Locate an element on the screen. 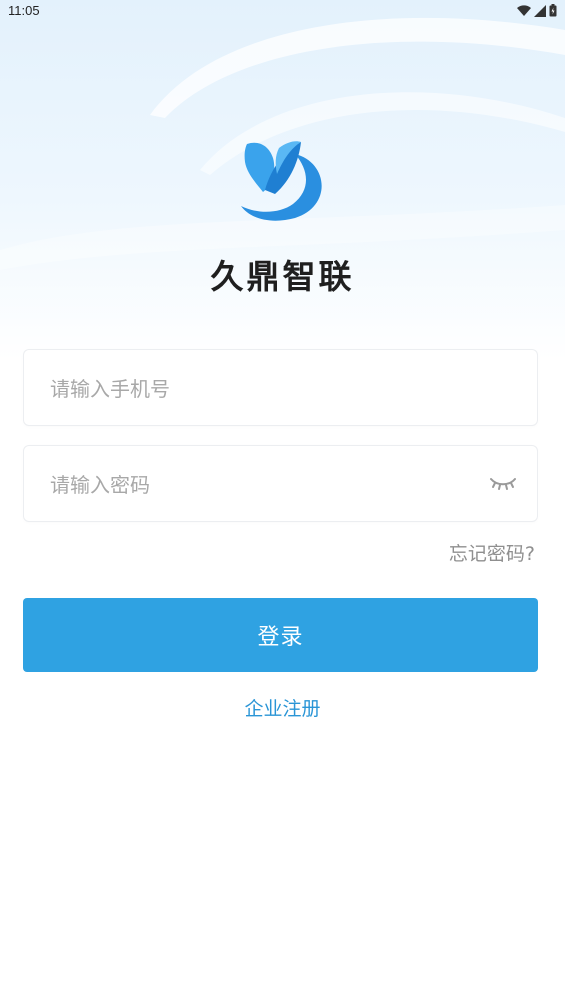  brand-logo-icon is located at coordinates (281, 181).